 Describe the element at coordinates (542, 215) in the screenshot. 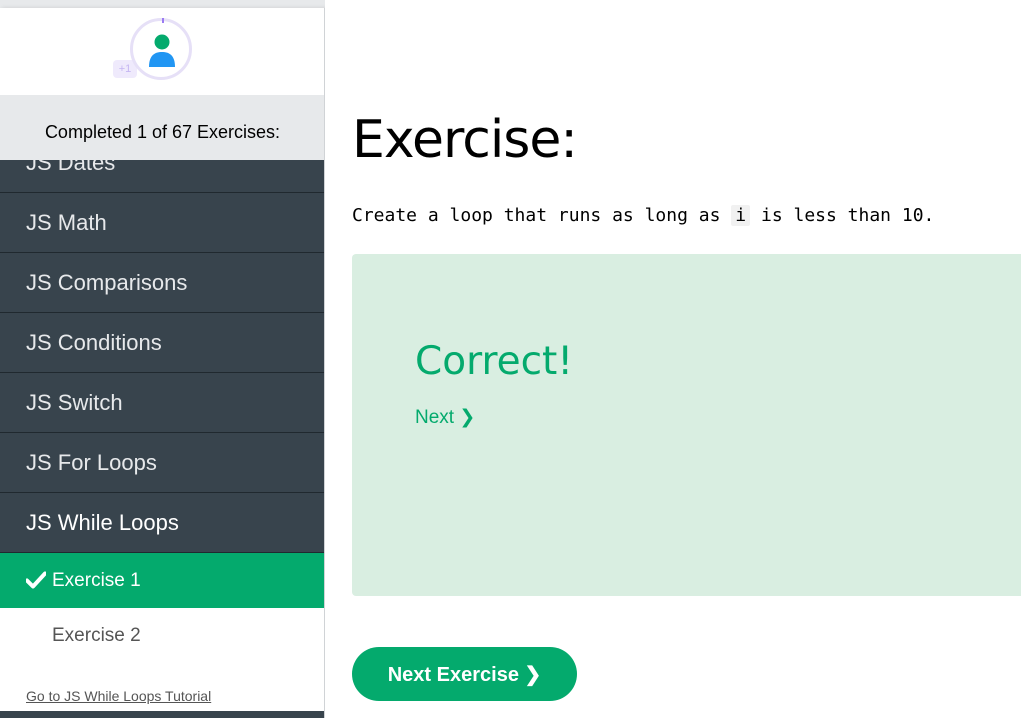

I see `instruction-text: Create a loop that runs as long as` at that location.